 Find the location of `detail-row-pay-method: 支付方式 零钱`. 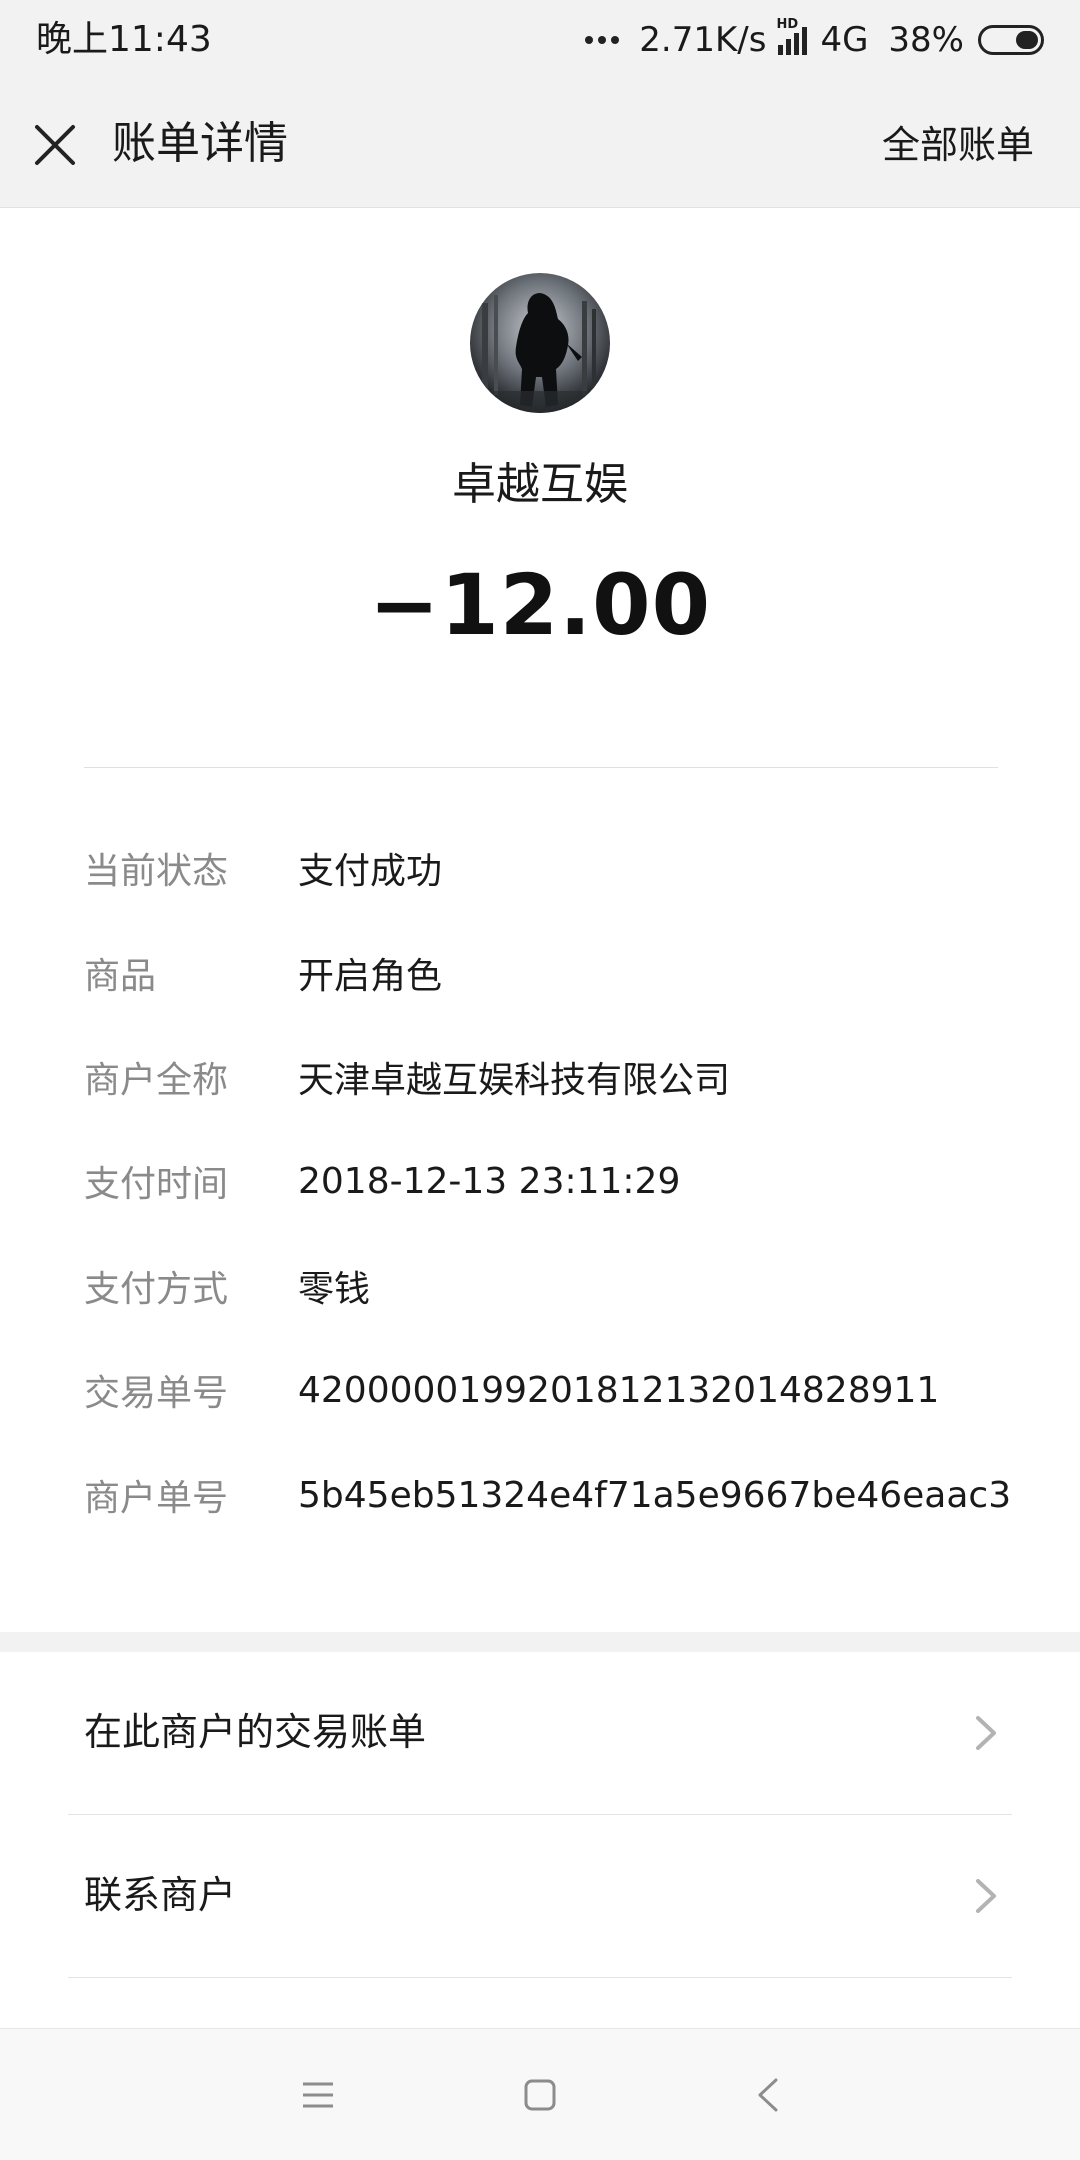

detail-row-pay-method: 支付方式 零钱 is located at coordinates (564, 1286).